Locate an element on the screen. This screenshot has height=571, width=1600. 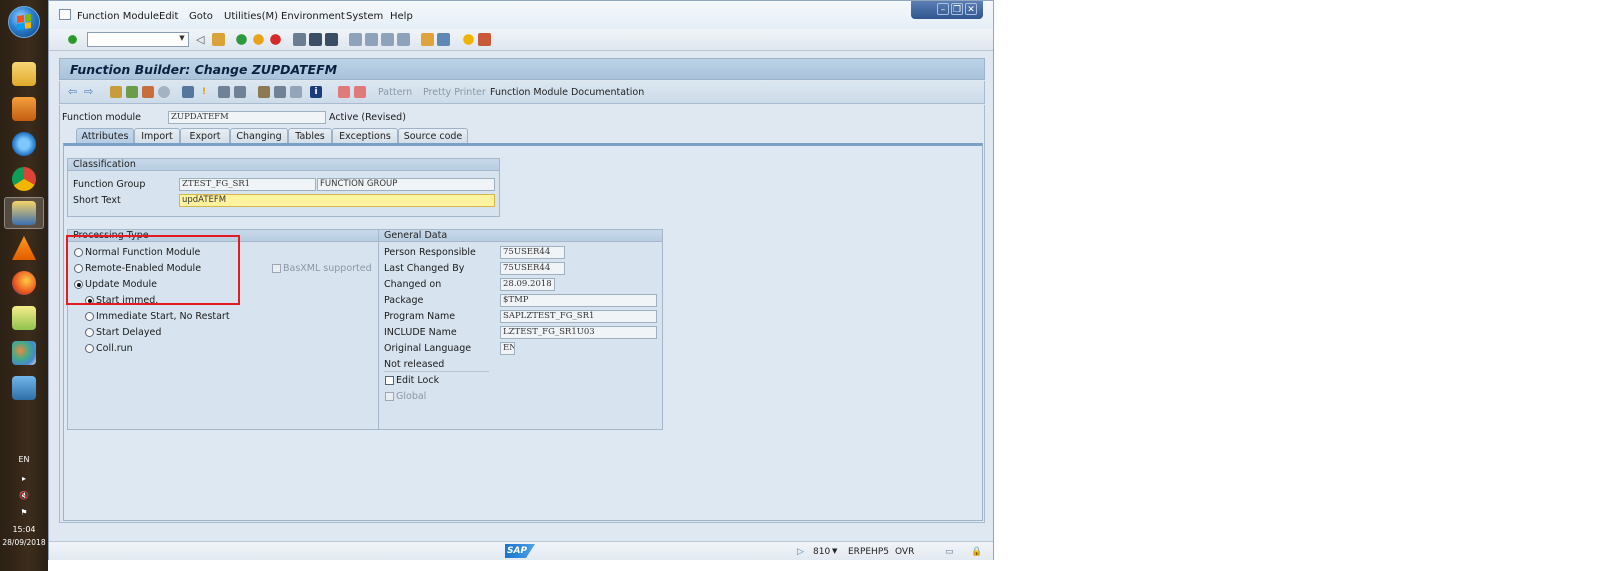
tab-import: Import is located at coordinates (157, 136).